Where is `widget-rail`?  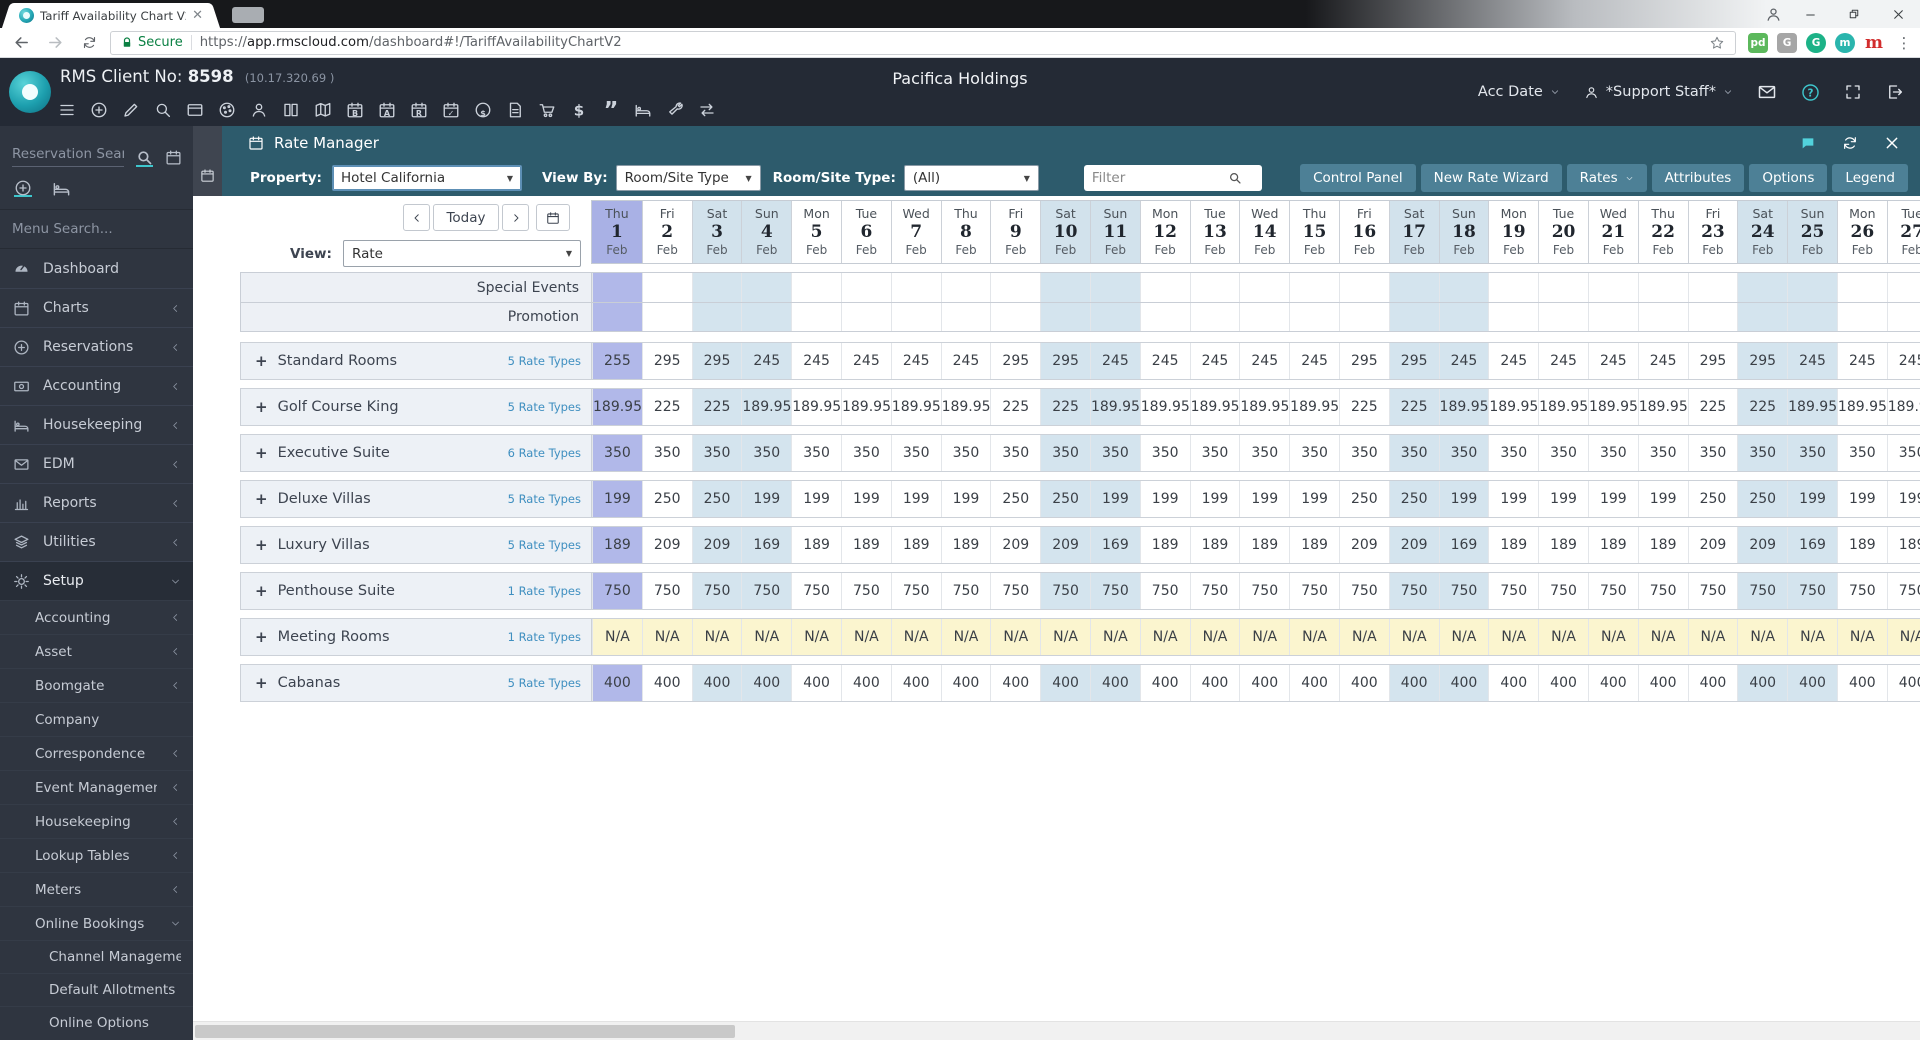
widget-rail is located at coordinates (207, 161).